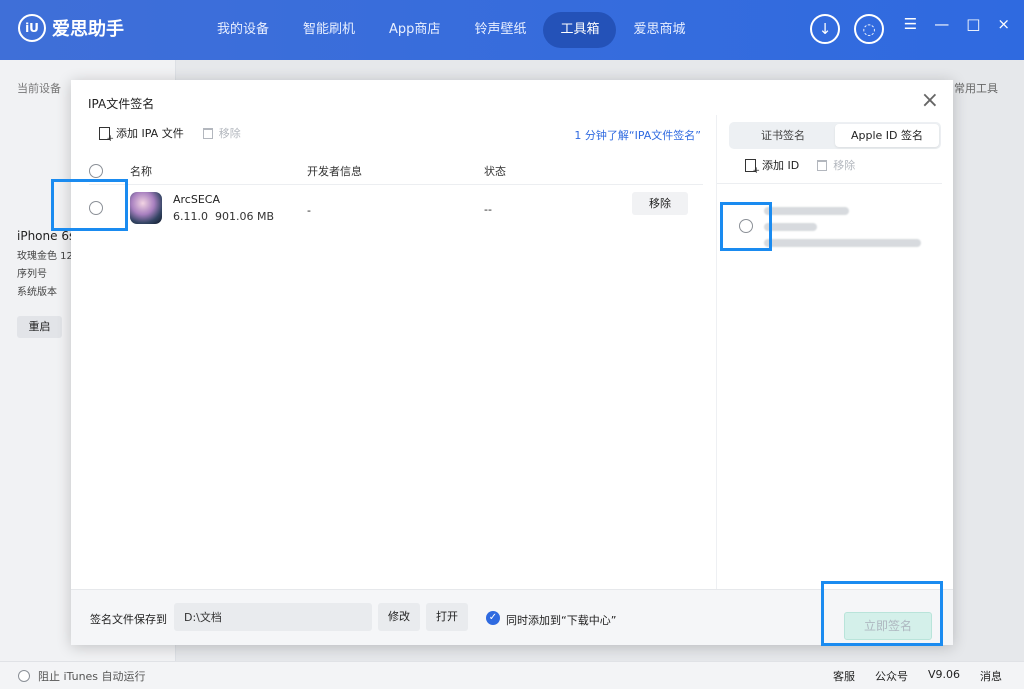 The image size is (1024, 689). What do you see at coordinates (96, 171) in the screenshot?
I see `select-all-radio` at bounding box center [96, 171].